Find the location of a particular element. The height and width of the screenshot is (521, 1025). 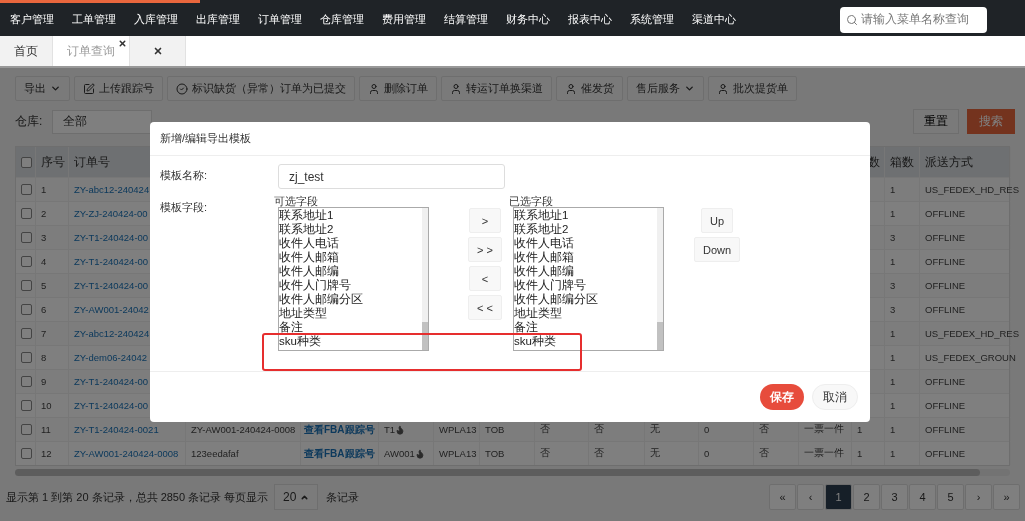

page-button: 1 is located at coordinates (838, 497).